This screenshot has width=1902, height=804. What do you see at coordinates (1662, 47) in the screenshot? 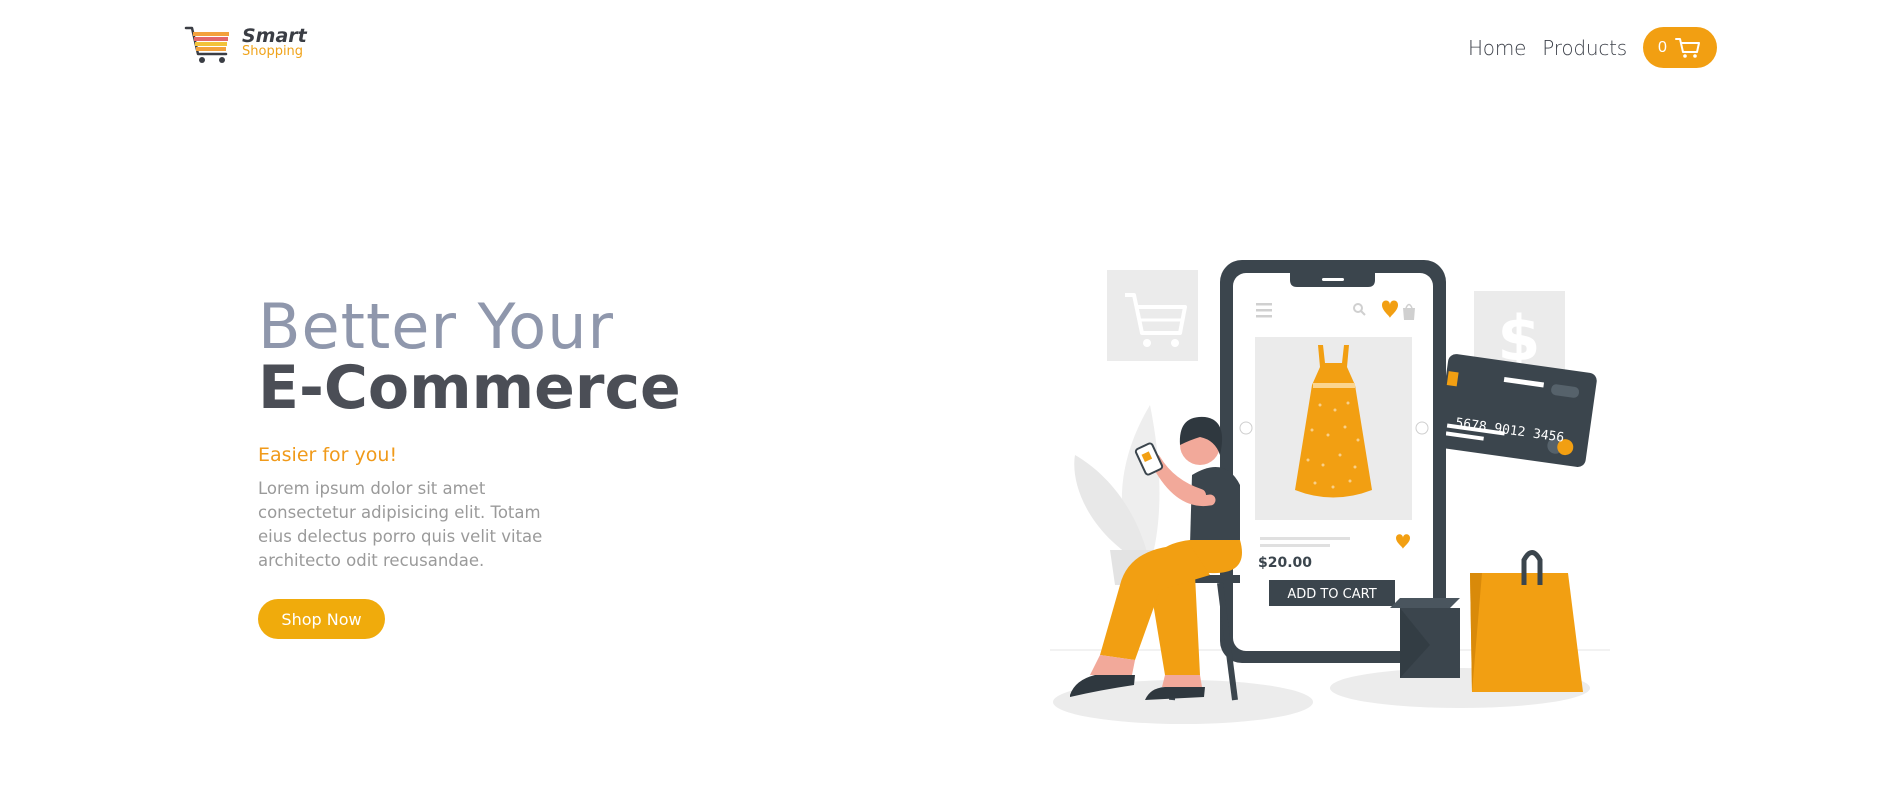
I see `cart-count: 0` at bounding box center [1662, 47].